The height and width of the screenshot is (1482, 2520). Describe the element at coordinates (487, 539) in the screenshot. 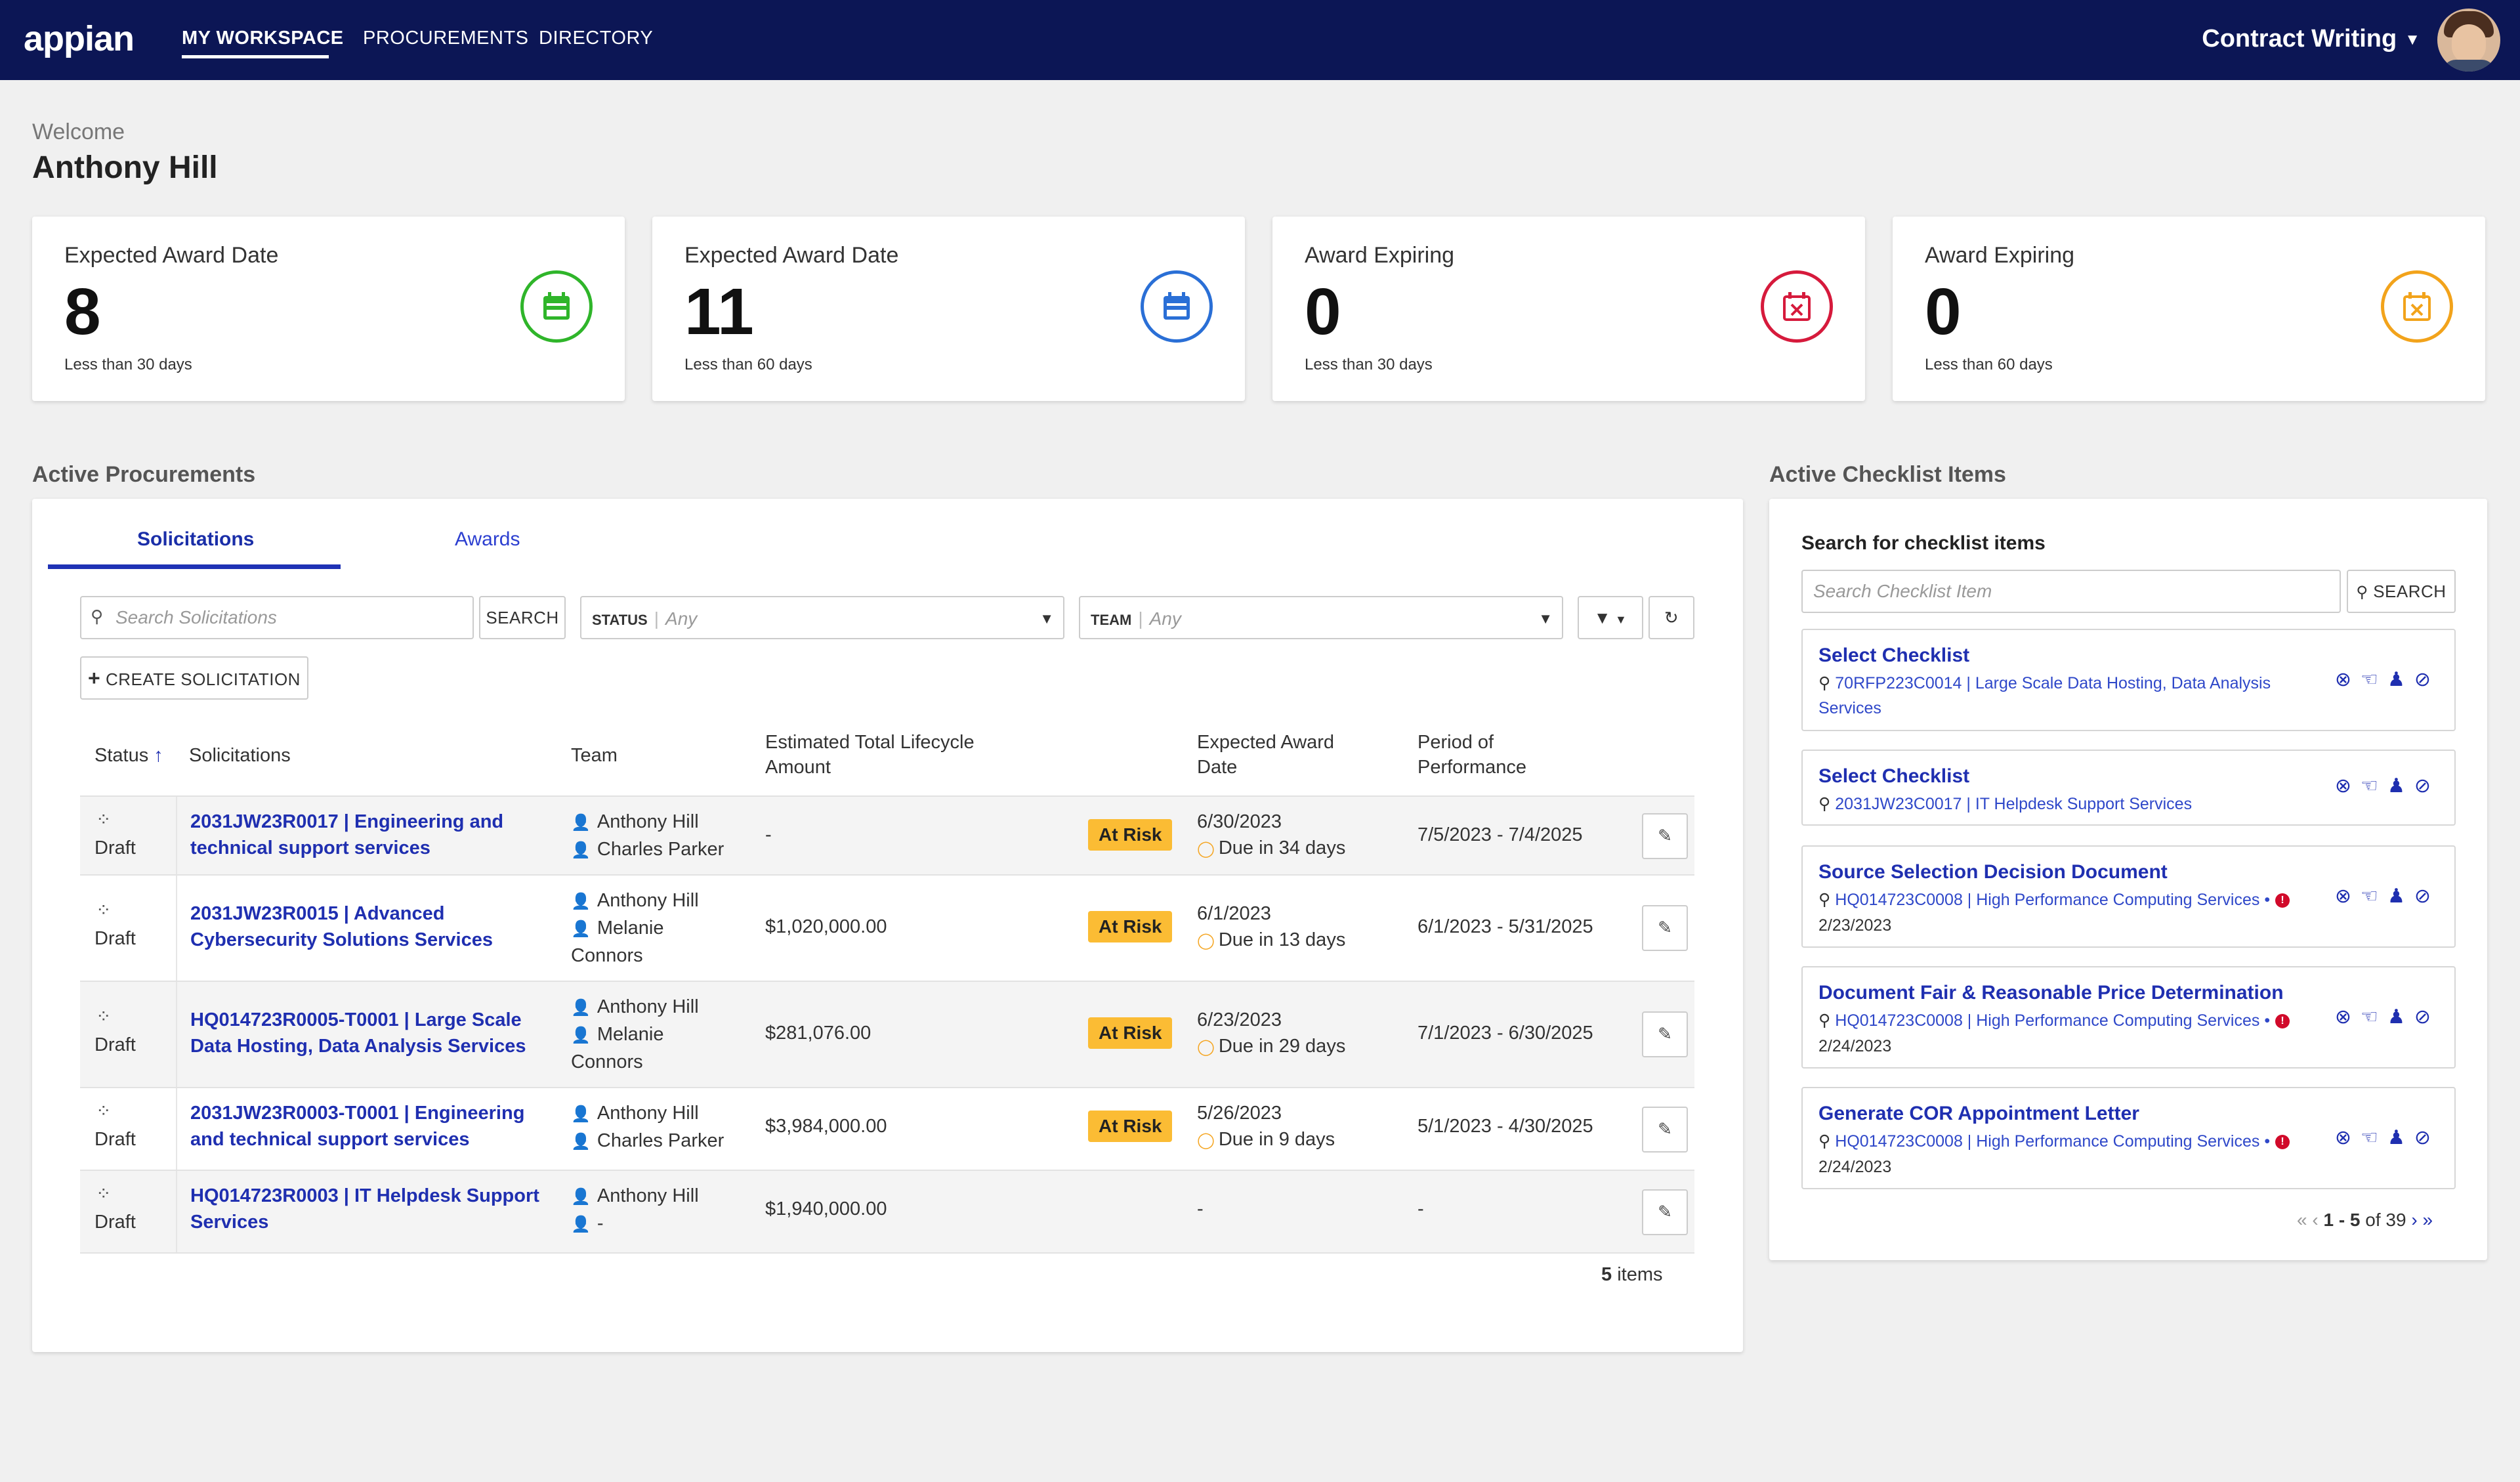

I see `tab-awards: Awards` at that location.